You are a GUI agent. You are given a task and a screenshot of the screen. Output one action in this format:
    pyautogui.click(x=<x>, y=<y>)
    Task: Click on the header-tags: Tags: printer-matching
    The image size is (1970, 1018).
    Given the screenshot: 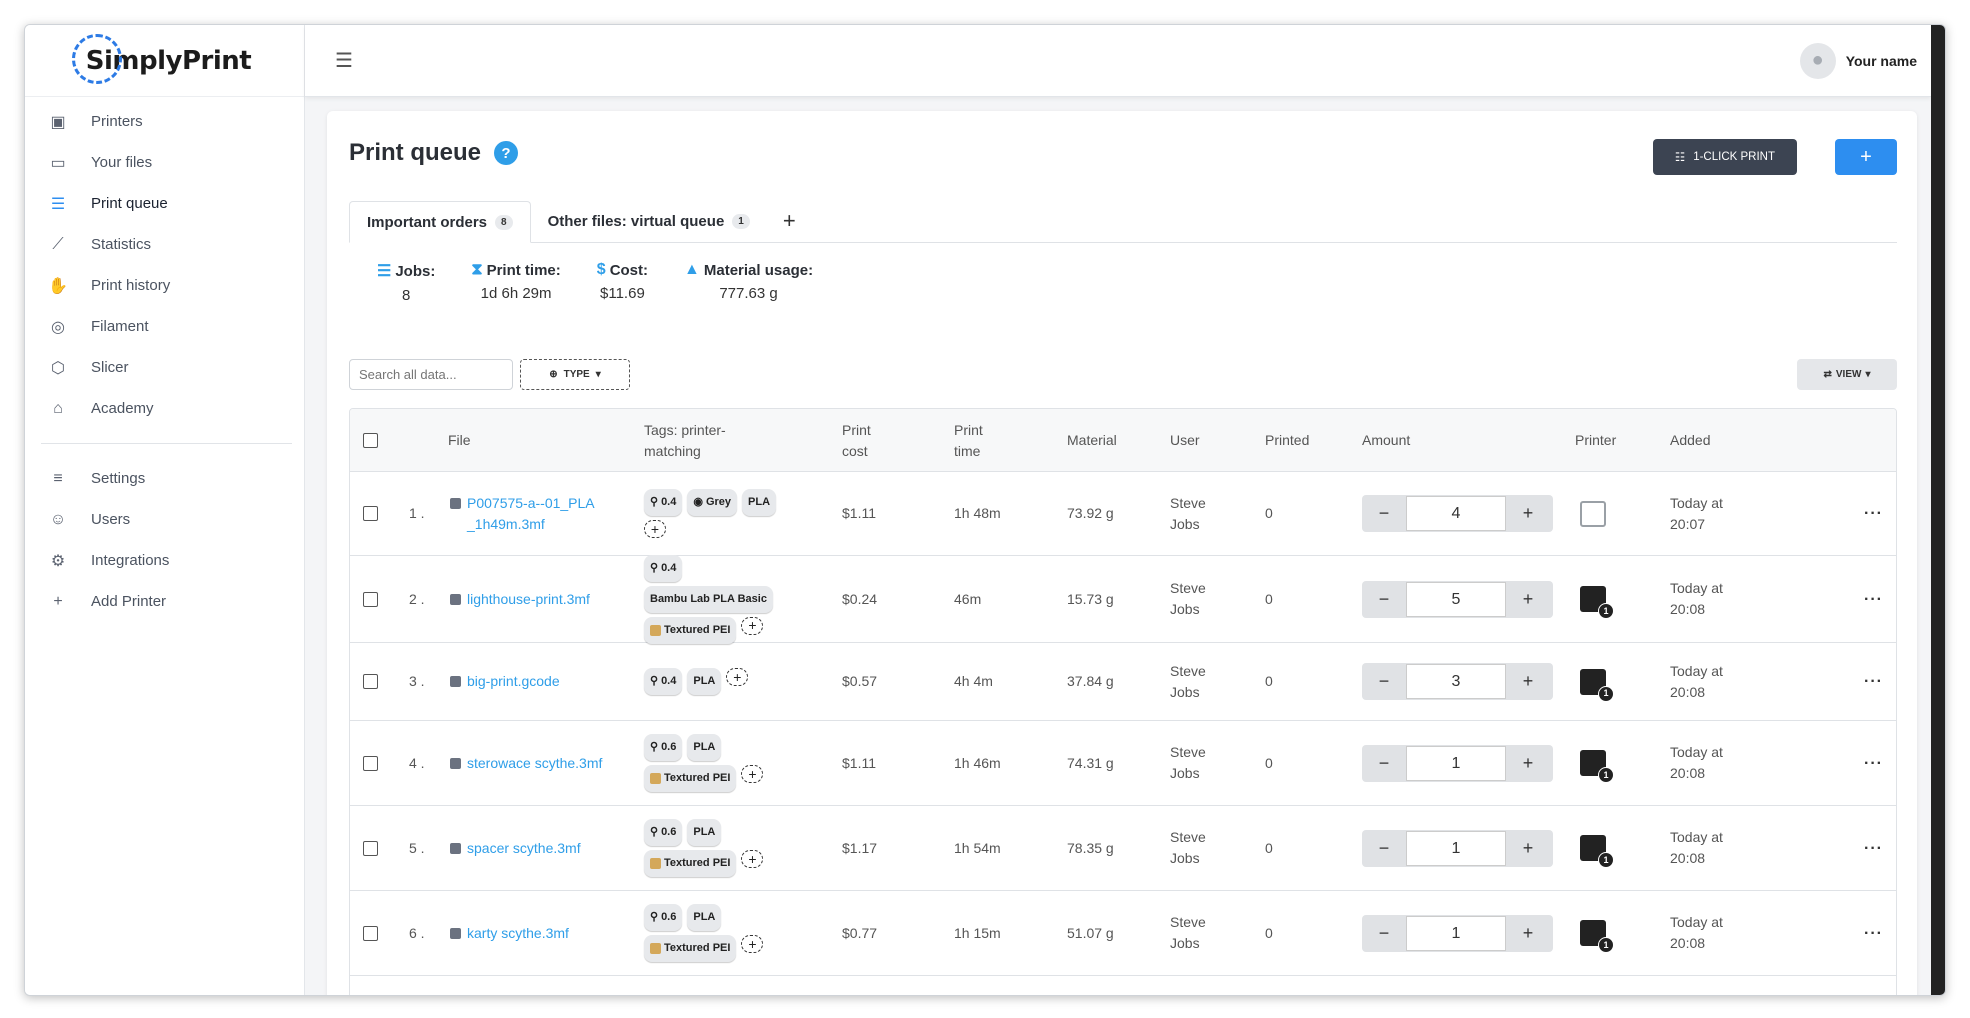 What is the action you would take?
    pyautogui.click(x=694, y=440)
    